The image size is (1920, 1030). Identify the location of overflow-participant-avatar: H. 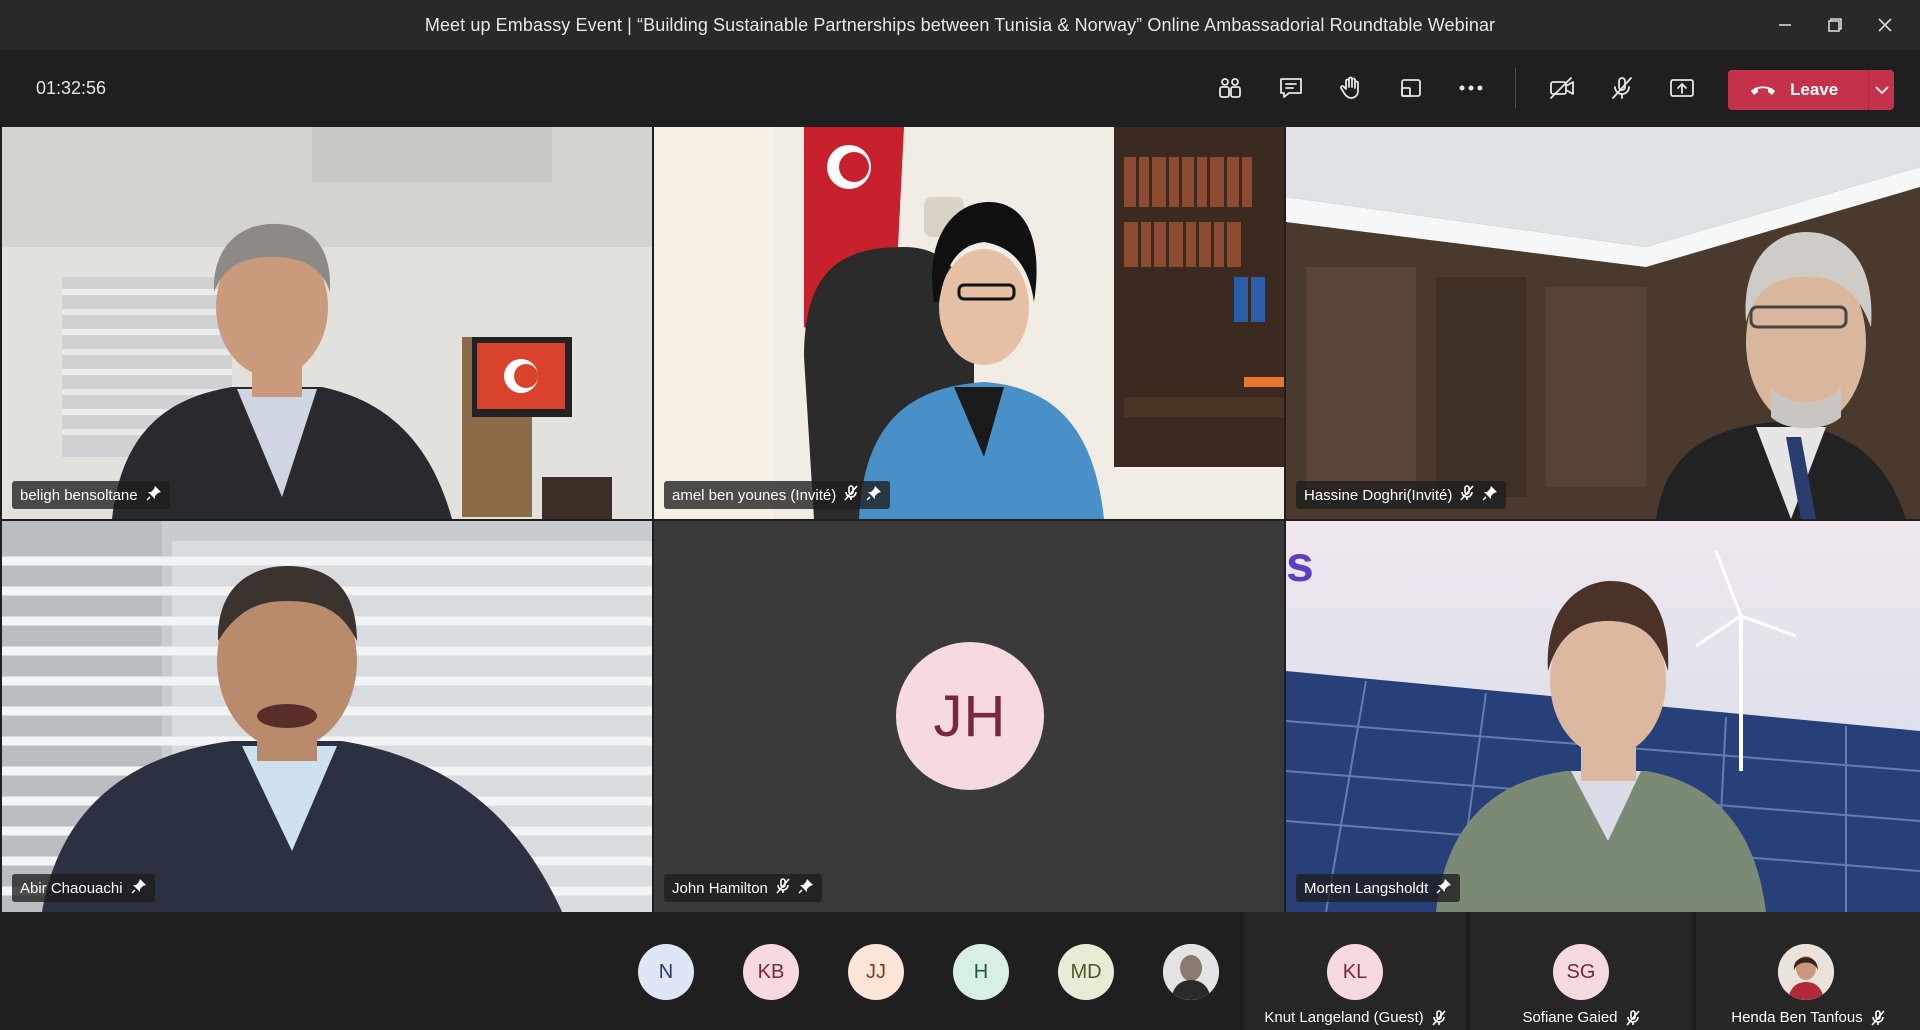
(981, 972).